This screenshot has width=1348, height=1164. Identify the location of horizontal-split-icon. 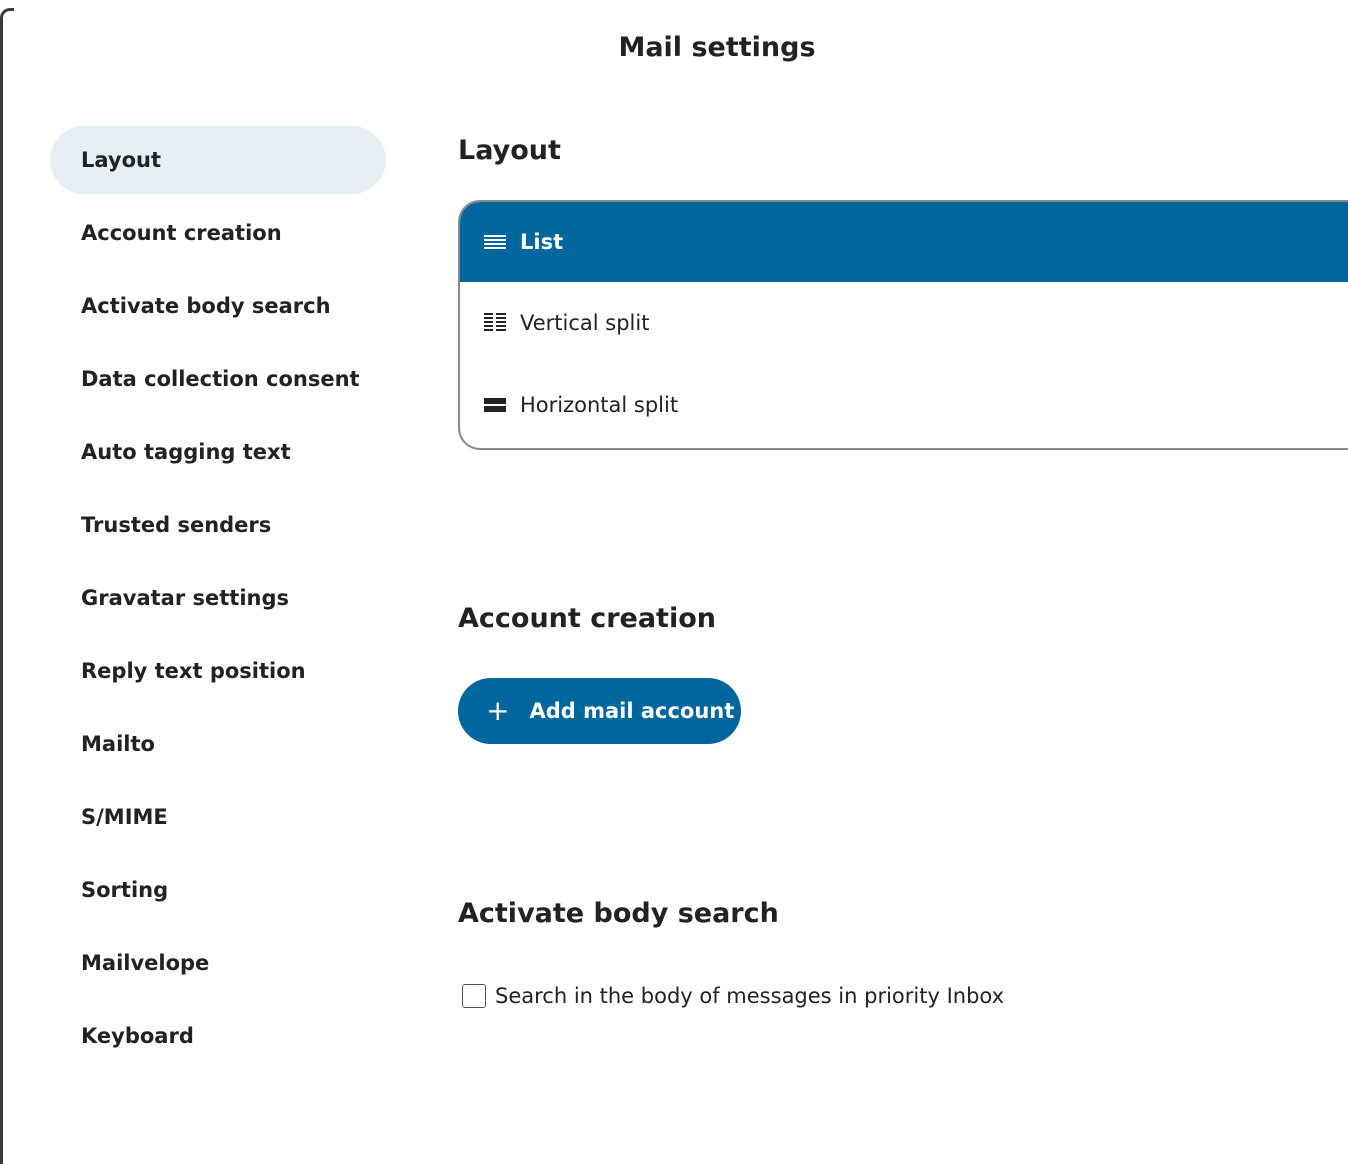
(496, 405).